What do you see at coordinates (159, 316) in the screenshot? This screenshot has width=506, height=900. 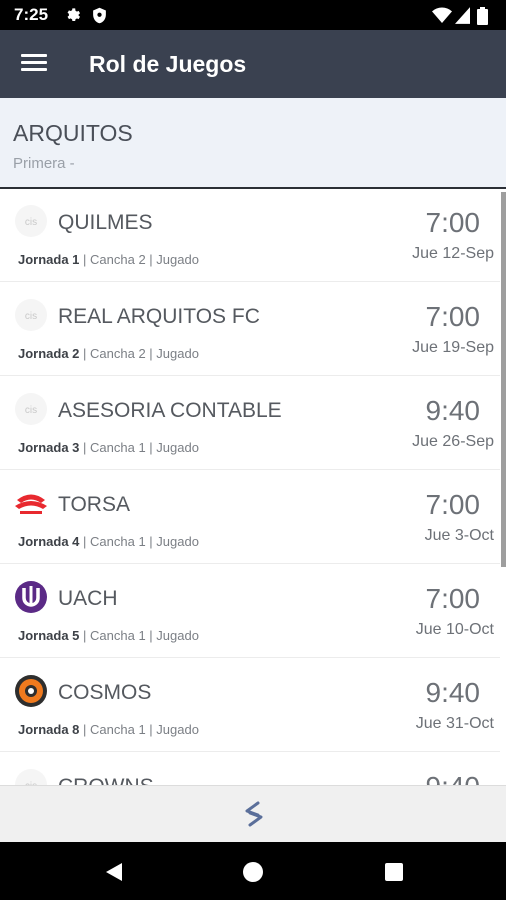 I see `opponent-name: REAL ARQUITOS FC` at bounding box center [159, 316].